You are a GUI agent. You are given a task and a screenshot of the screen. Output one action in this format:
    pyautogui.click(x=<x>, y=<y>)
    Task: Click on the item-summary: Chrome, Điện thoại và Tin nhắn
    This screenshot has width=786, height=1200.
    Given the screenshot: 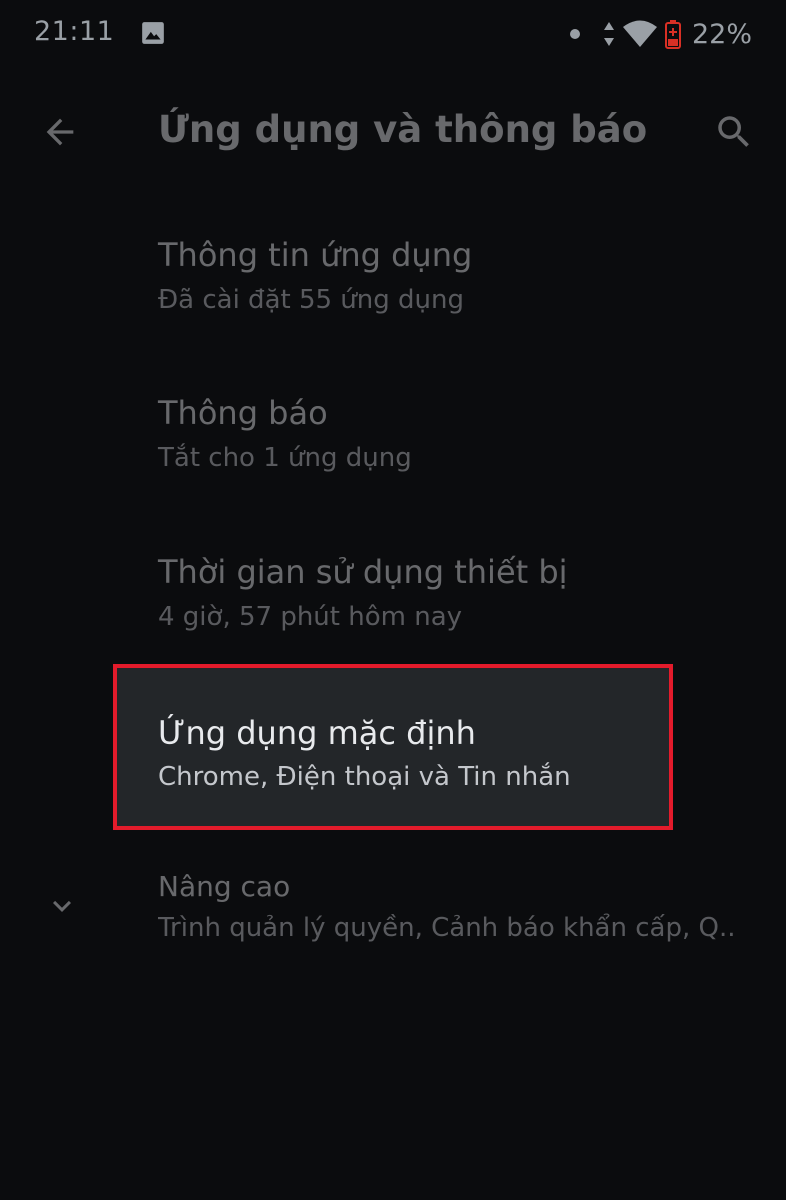 What is the action you would take?
    pyautogui.click(x=364, y=777)
    